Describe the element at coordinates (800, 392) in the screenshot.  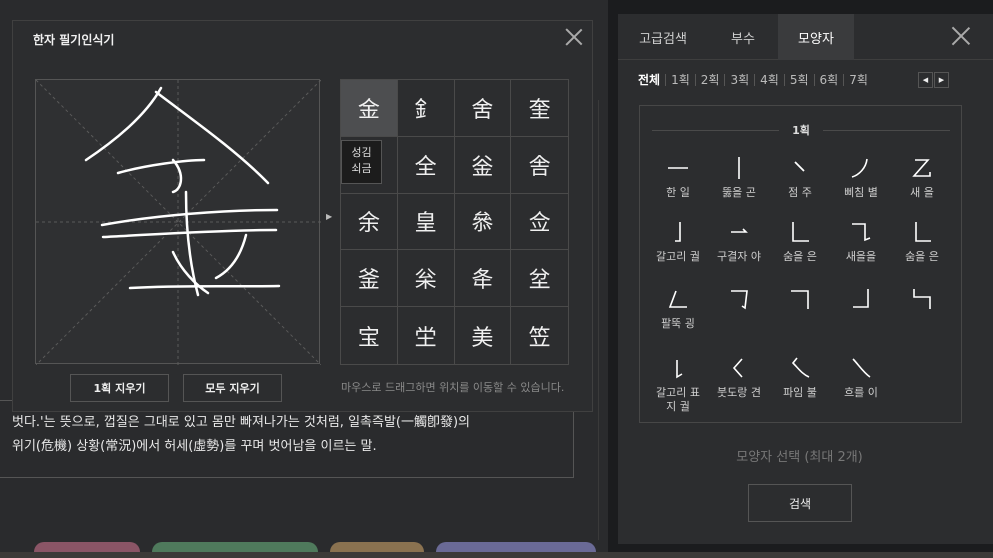
I see `radical-name: 파임 불` at that location.